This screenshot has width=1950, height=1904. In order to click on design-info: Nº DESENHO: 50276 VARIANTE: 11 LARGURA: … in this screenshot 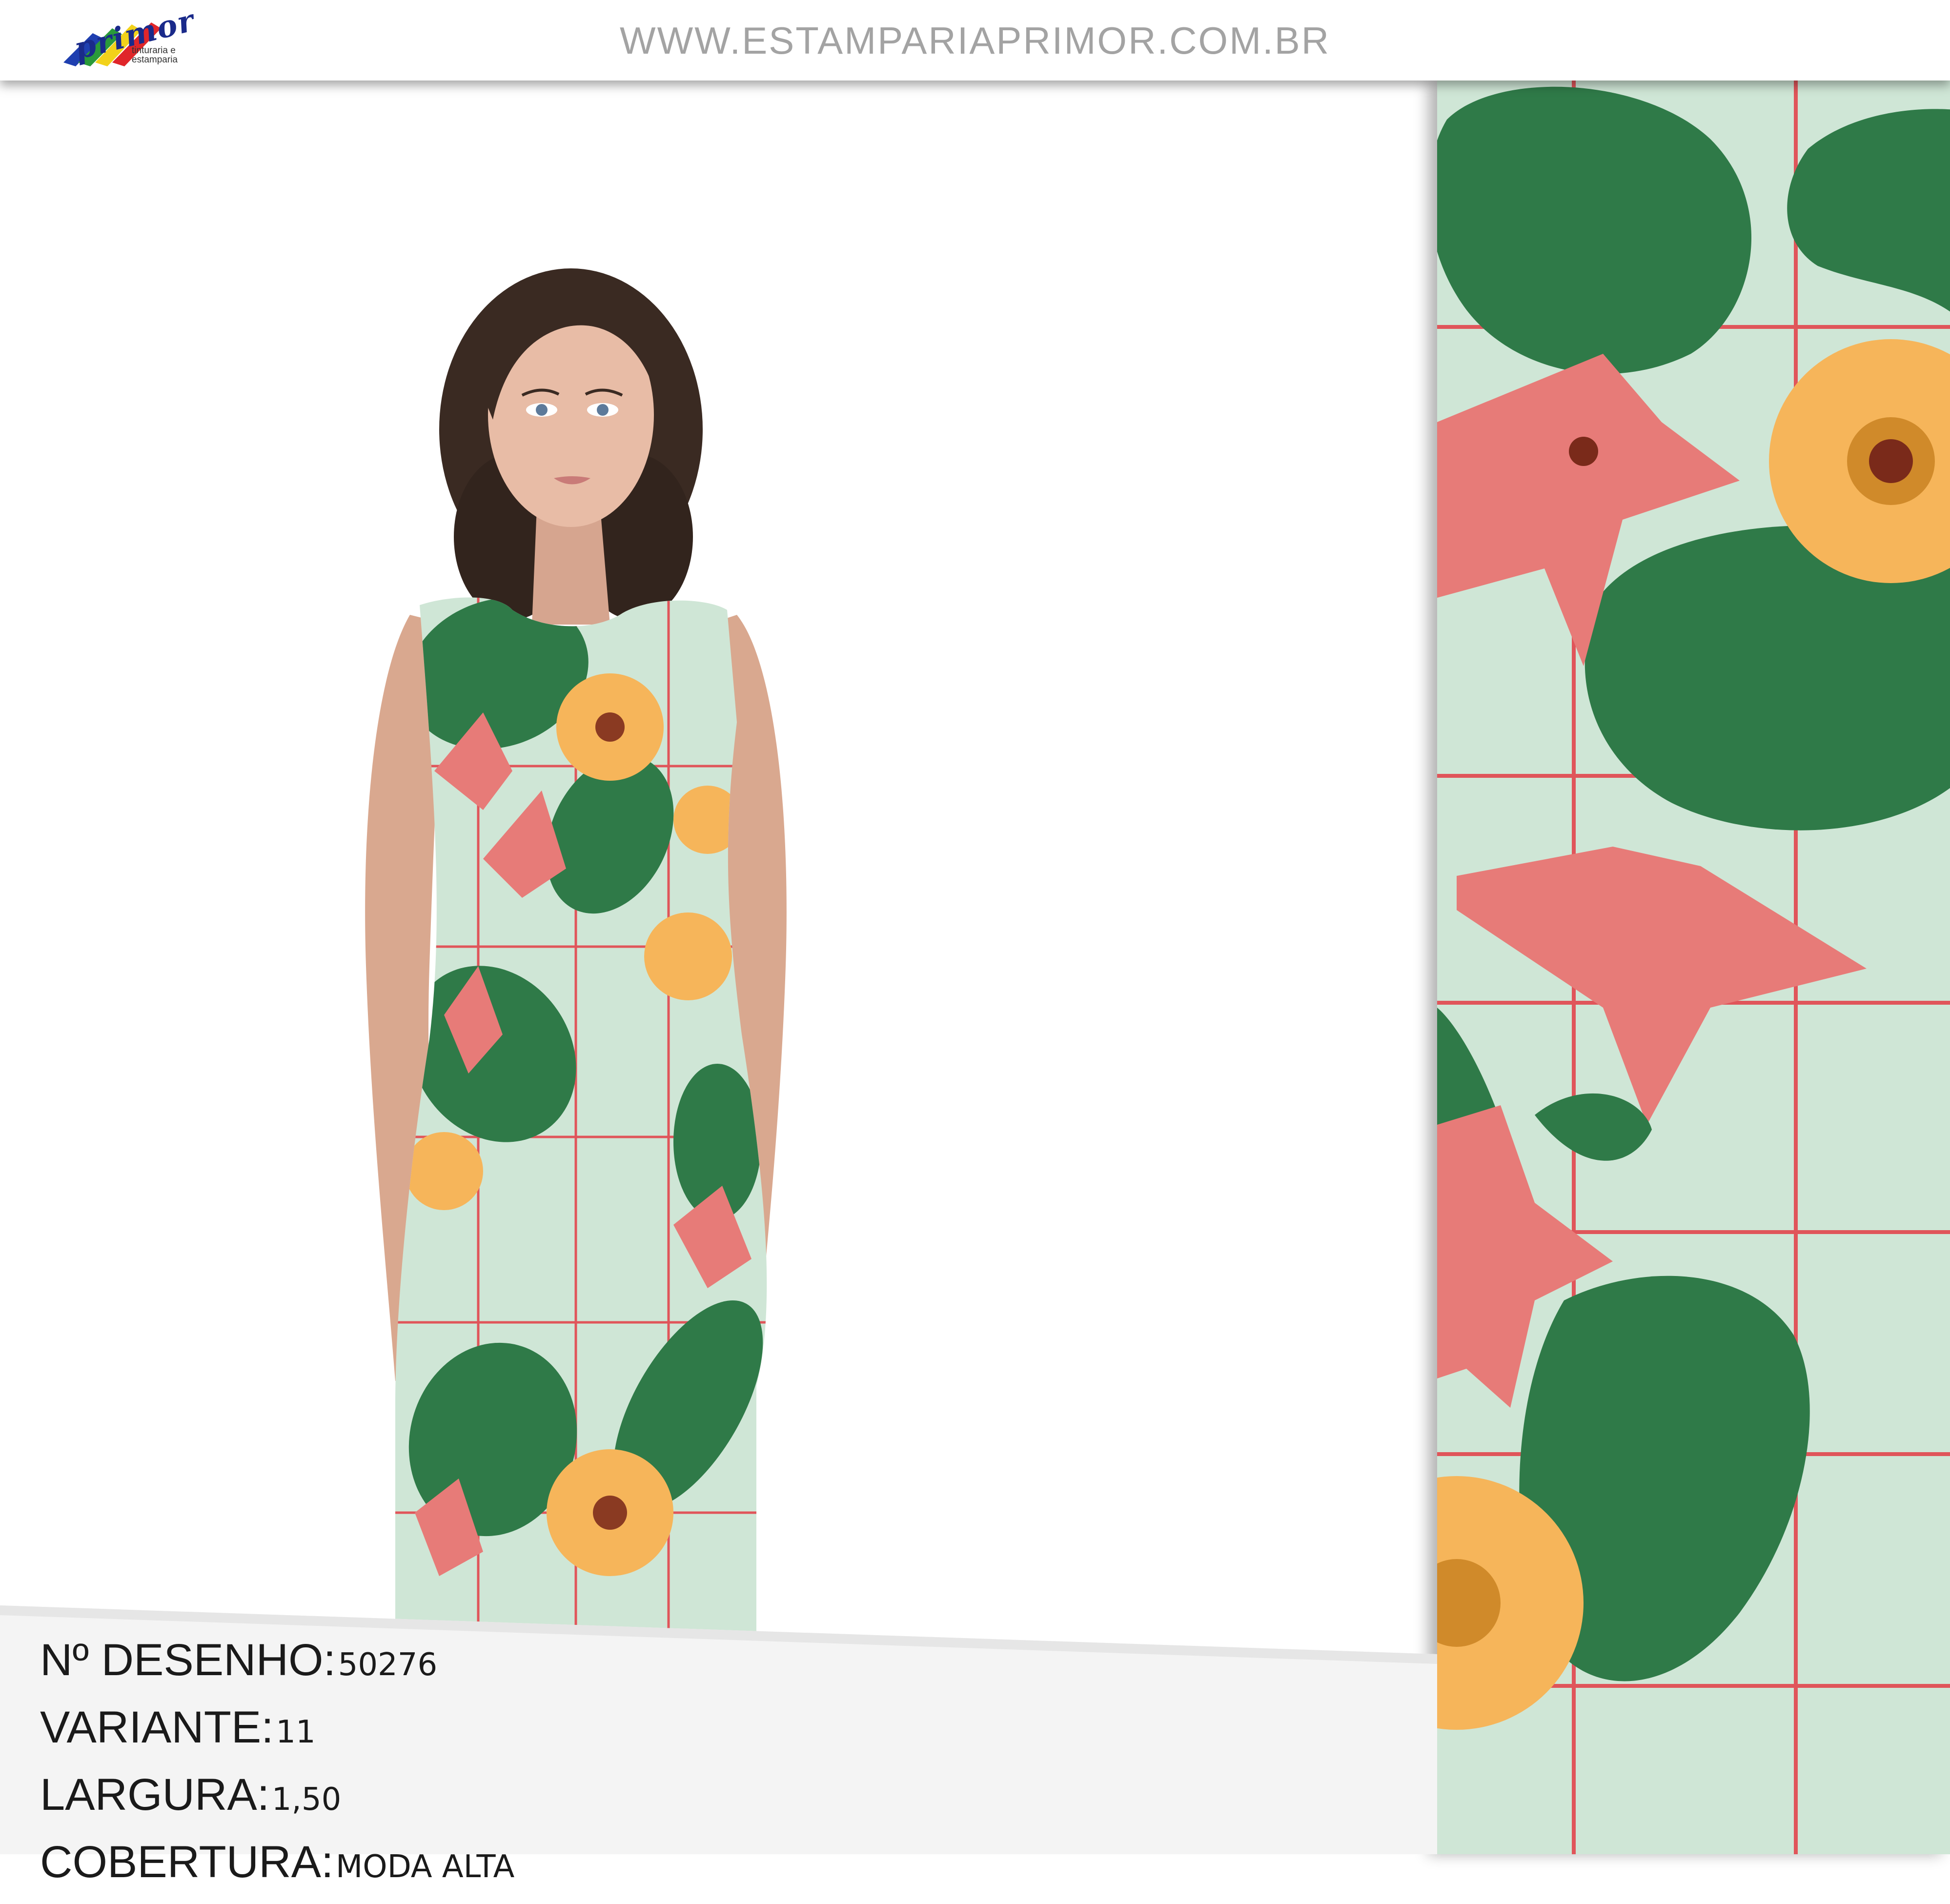, I will do `click(277, 1769)`.